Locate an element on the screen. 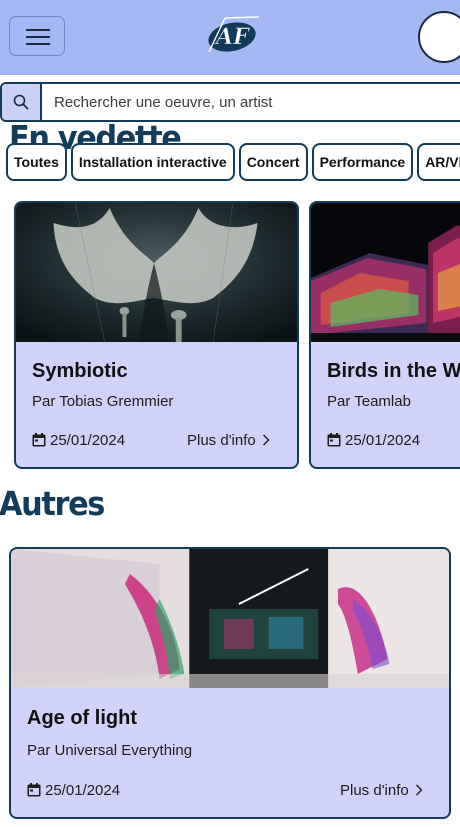 The image size is (460, 827). filter-chip-all: Toutes is located at coordinates (36, 162).